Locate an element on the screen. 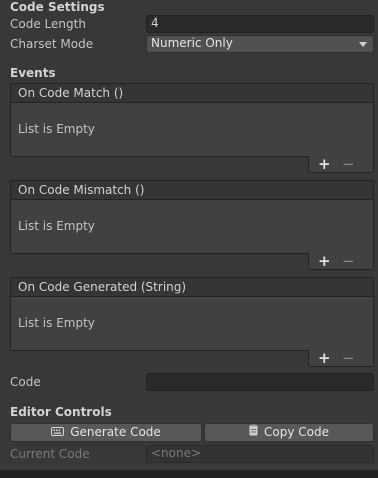  copy-code-label: Copy Code is located at coordinates (296, 432).